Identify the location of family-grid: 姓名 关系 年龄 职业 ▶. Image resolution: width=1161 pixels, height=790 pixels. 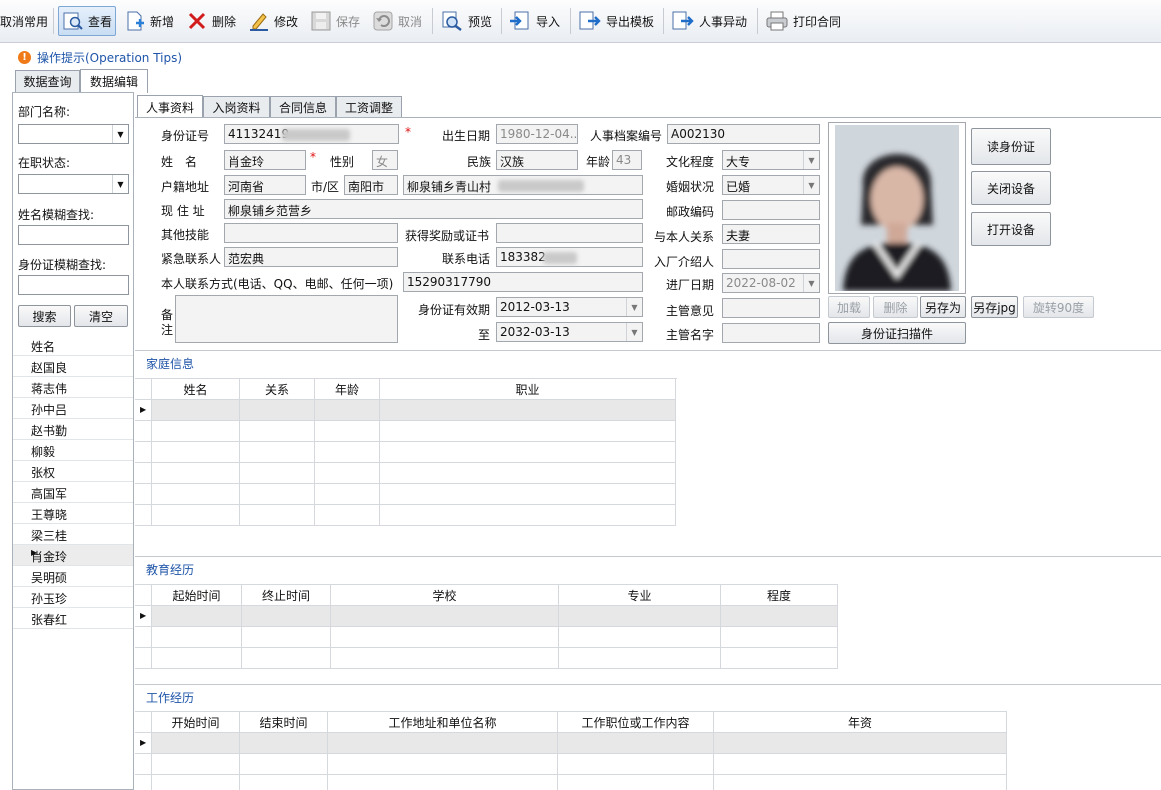
(406, 452).